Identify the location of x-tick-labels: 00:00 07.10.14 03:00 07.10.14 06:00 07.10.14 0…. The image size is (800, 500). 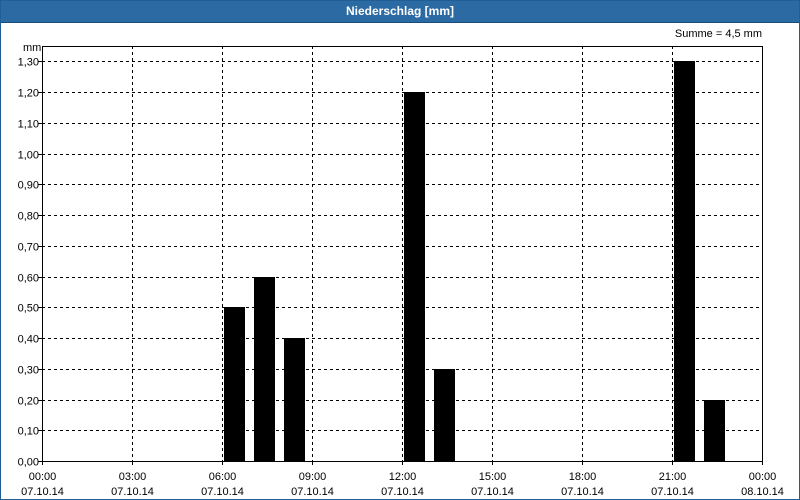
(402, 484).